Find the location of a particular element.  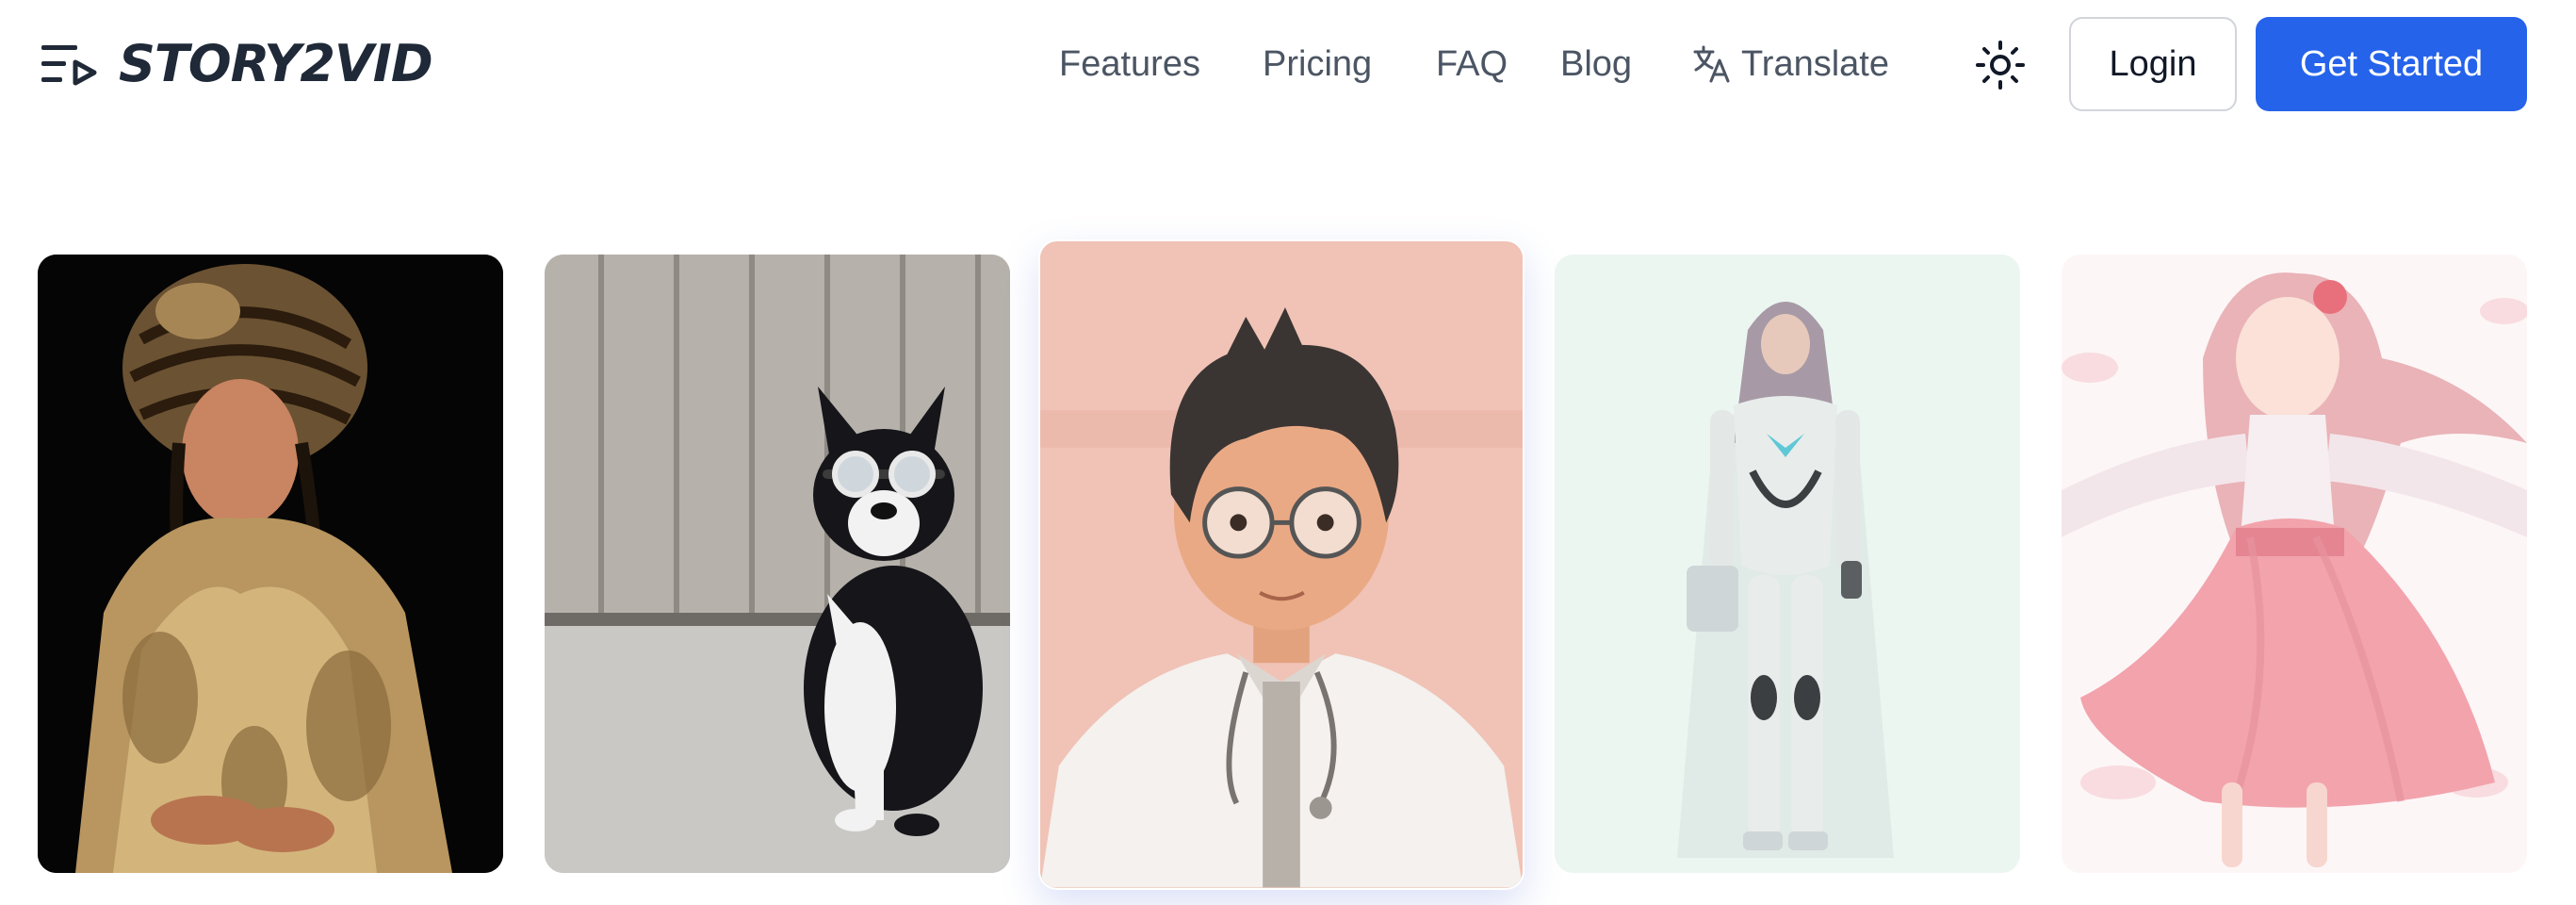

sun-icon is located at coordinates (2000, 65).